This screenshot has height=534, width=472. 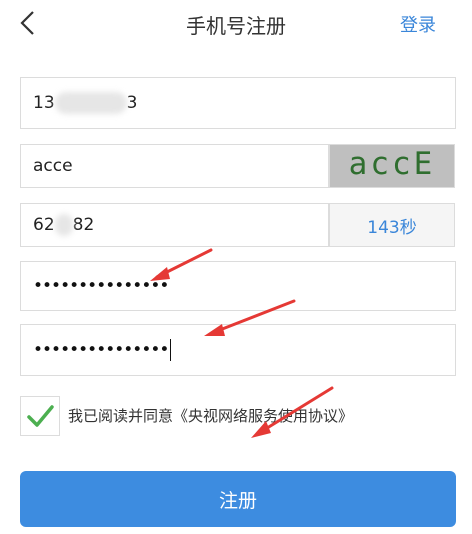 I want to click on sms-code-input: 62 82, so click(x=174, y=225).